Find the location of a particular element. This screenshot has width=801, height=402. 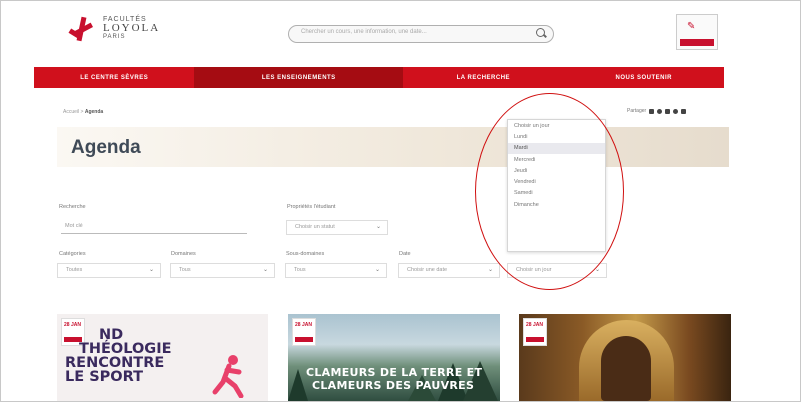

proprietes-select: Choisir un statut ⌄ is located at coordinates (337, 227).